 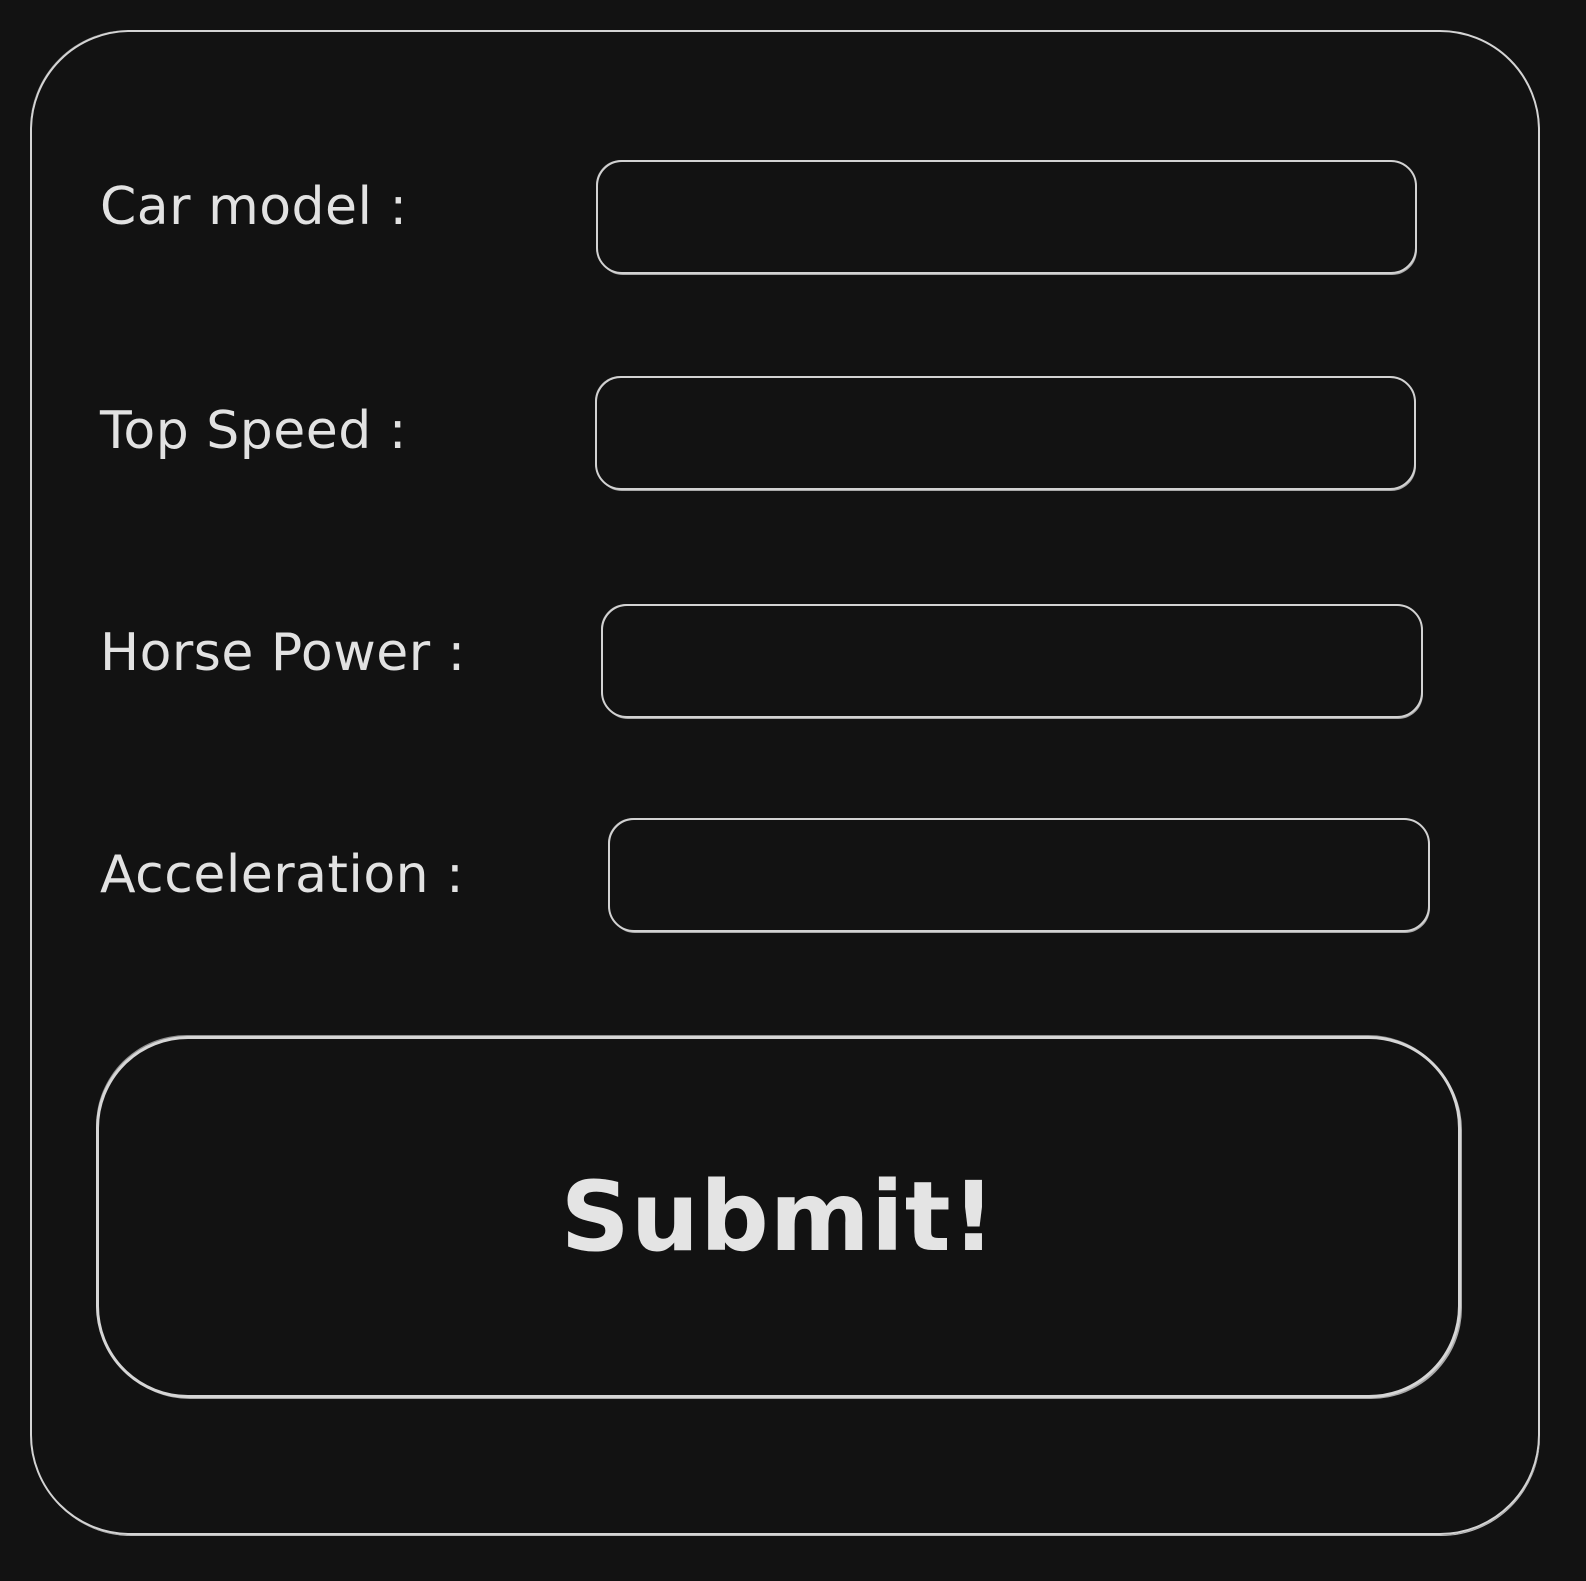 I want to click on top-speed-label: Top Speed :, so click(x=253, y=431).